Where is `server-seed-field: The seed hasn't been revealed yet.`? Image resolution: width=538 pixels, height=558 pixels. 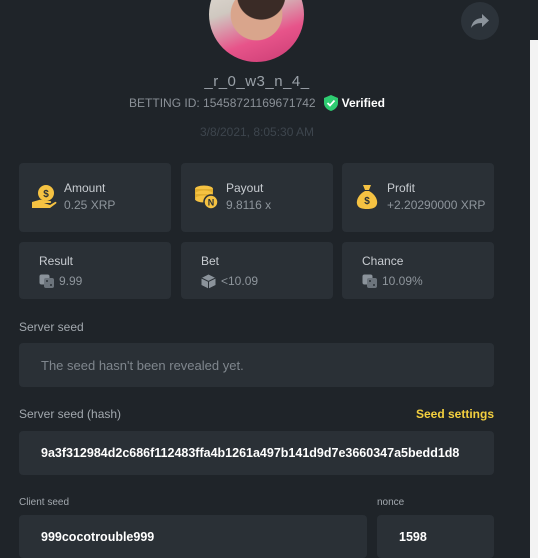 server-seed-field: The seed hasn't been revealed yet. is located at coordinates (256, 365).